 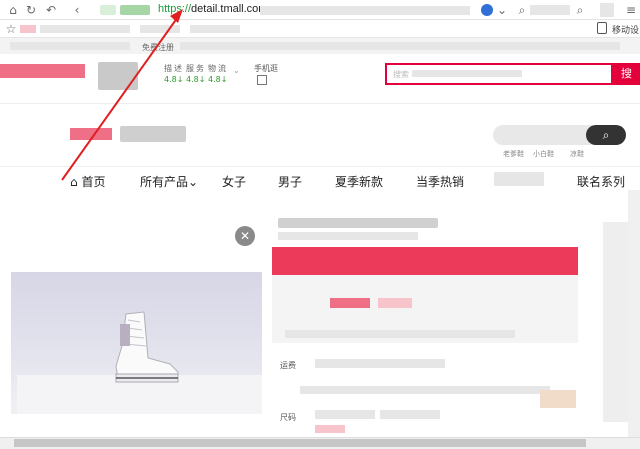 What do you see at coordinates (631, 10) in the screenshot?
I see `menu-icon: ≡` at bounding box center [631, 10].